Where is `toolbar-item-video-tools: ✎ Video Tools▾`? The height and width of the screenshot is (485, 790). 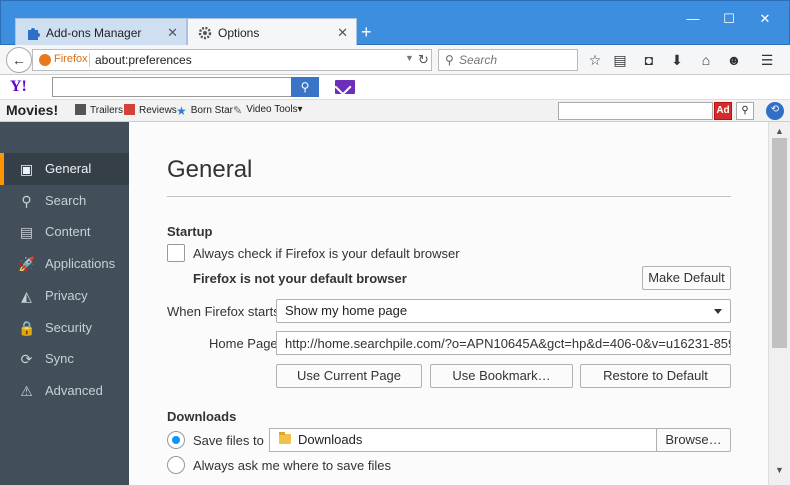 toolbar-item-video-tools: ✎ Video Tools▾ is located at coordinates (268, 110).